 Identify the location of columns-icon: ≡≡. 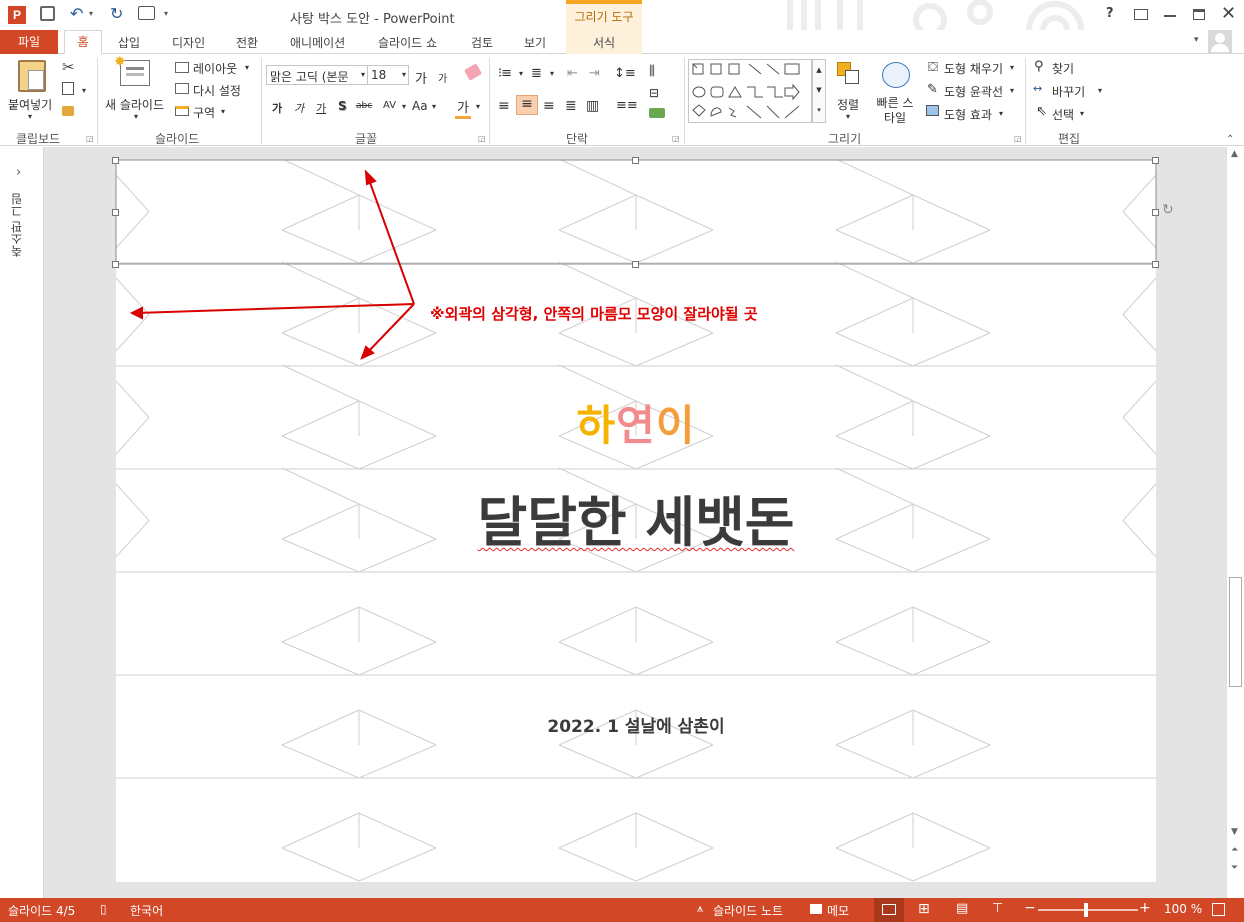
(627, 105).